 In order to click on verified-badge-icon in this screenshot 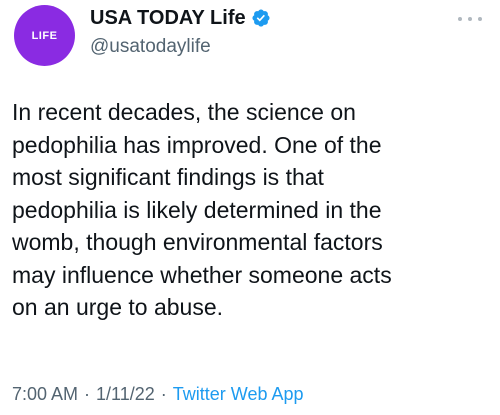, I will do `click(261, 18)`.